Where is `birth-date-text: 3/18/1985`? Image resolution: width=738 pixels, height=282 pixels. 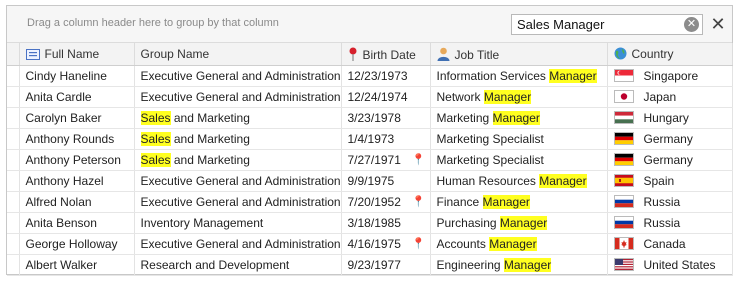 birth-date-text: 3/18/1985 is located at coordinates (374, 223).